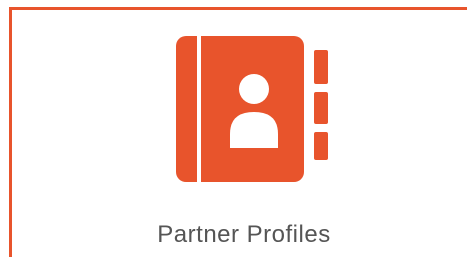  I want to click on tile-label: Partner Profiles, so click(244, 234).